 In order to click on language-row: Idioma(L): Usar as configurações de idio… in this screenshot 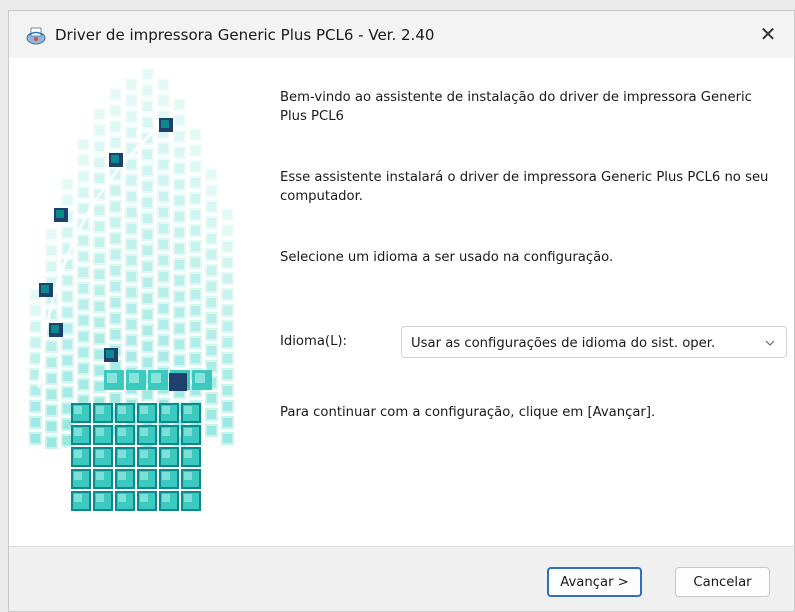, I will do `click(535, 342)`.